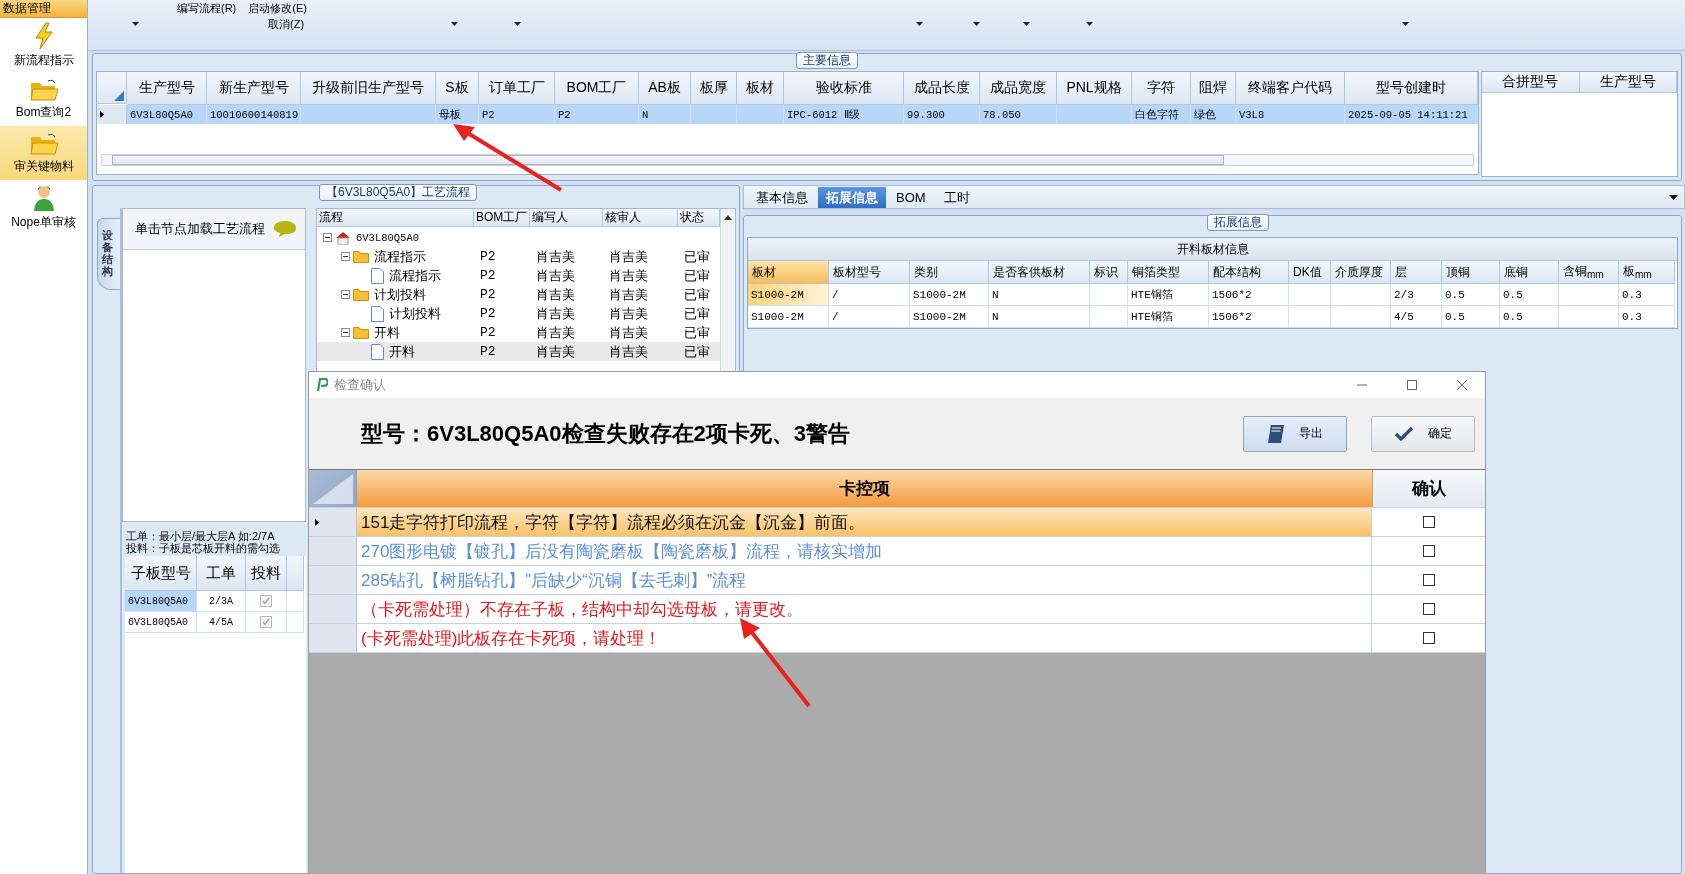 This screenshot has width=1685, height=874. Describe the element at coordinates (43, 45) in the screenshot. I see `sidebar-item: 新流程指示` at that location.